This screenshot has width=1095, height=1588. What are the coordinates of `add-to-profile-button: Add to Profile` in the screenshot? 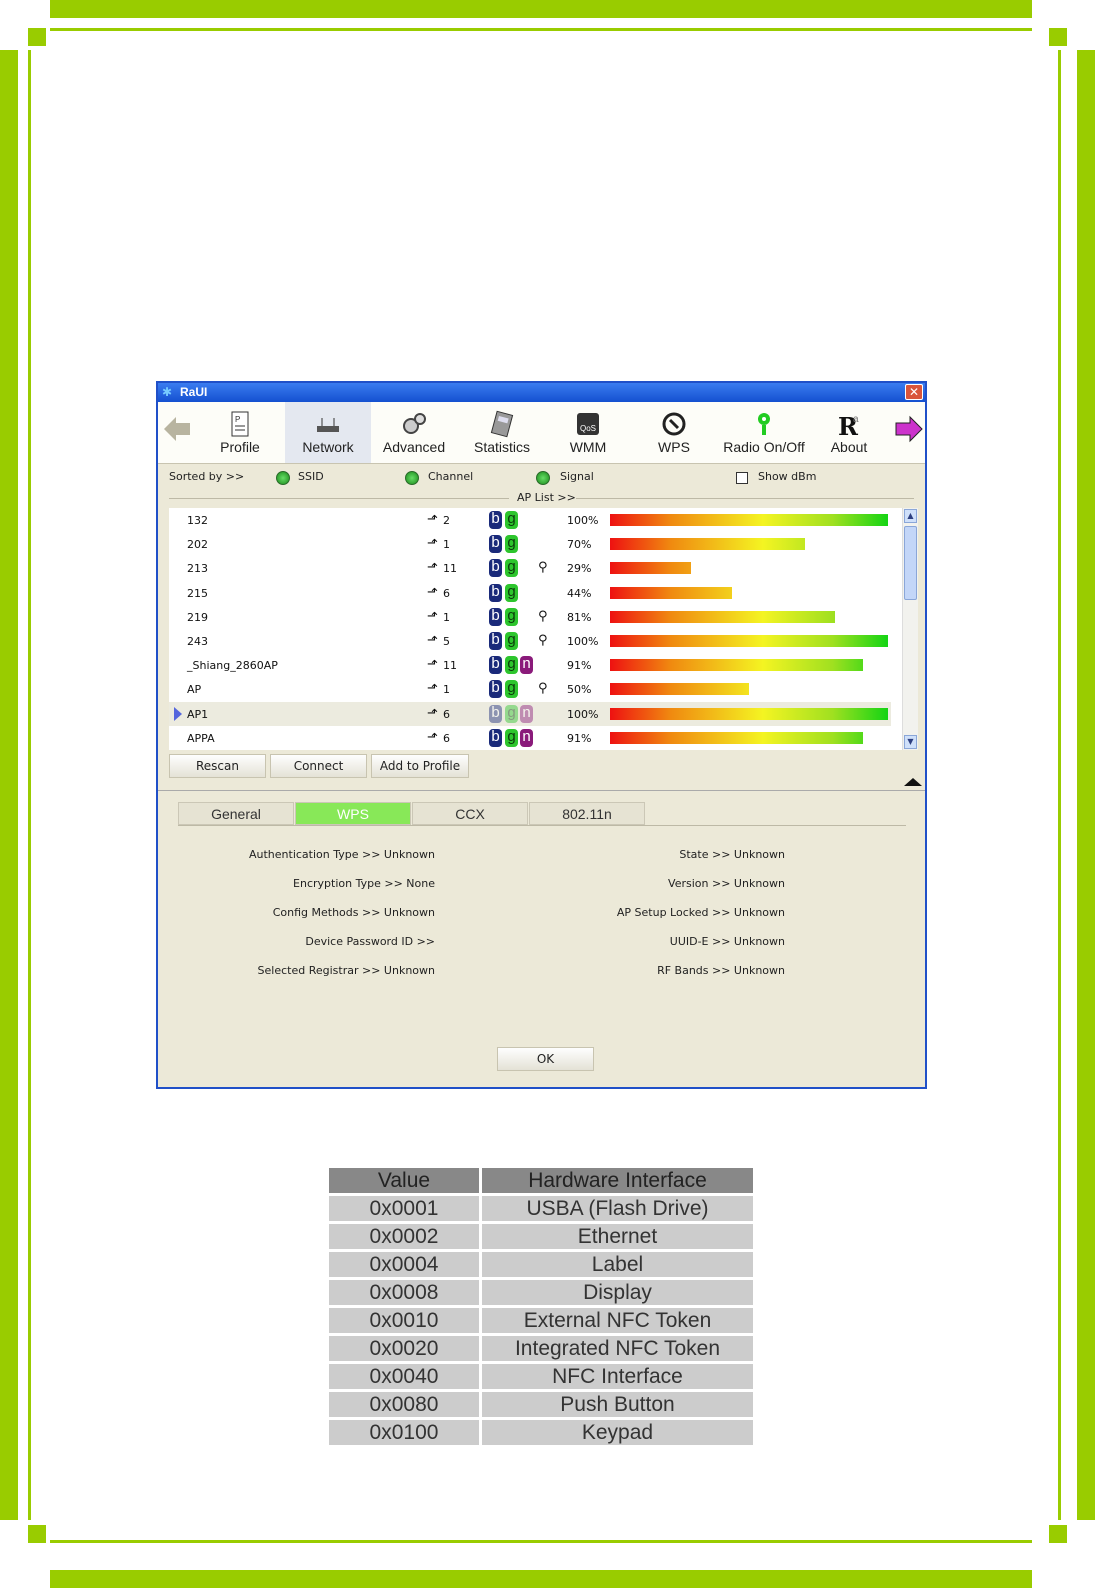 It's located at (420, 766).